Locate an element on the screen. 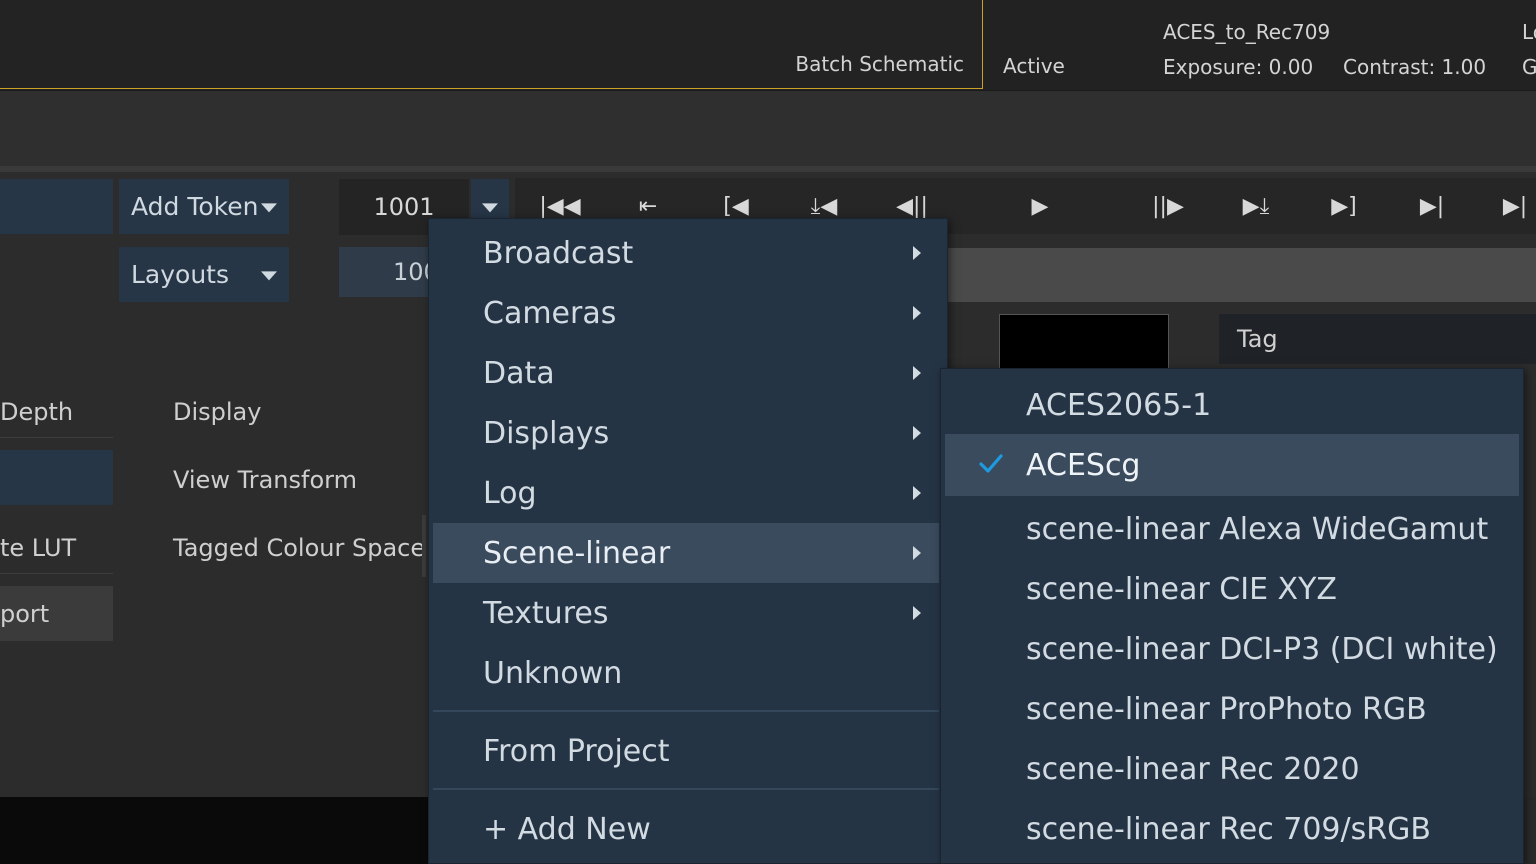 The height and width of the screenshot is (864, 1536). toolbar-band is located at coordinates (768, 129).